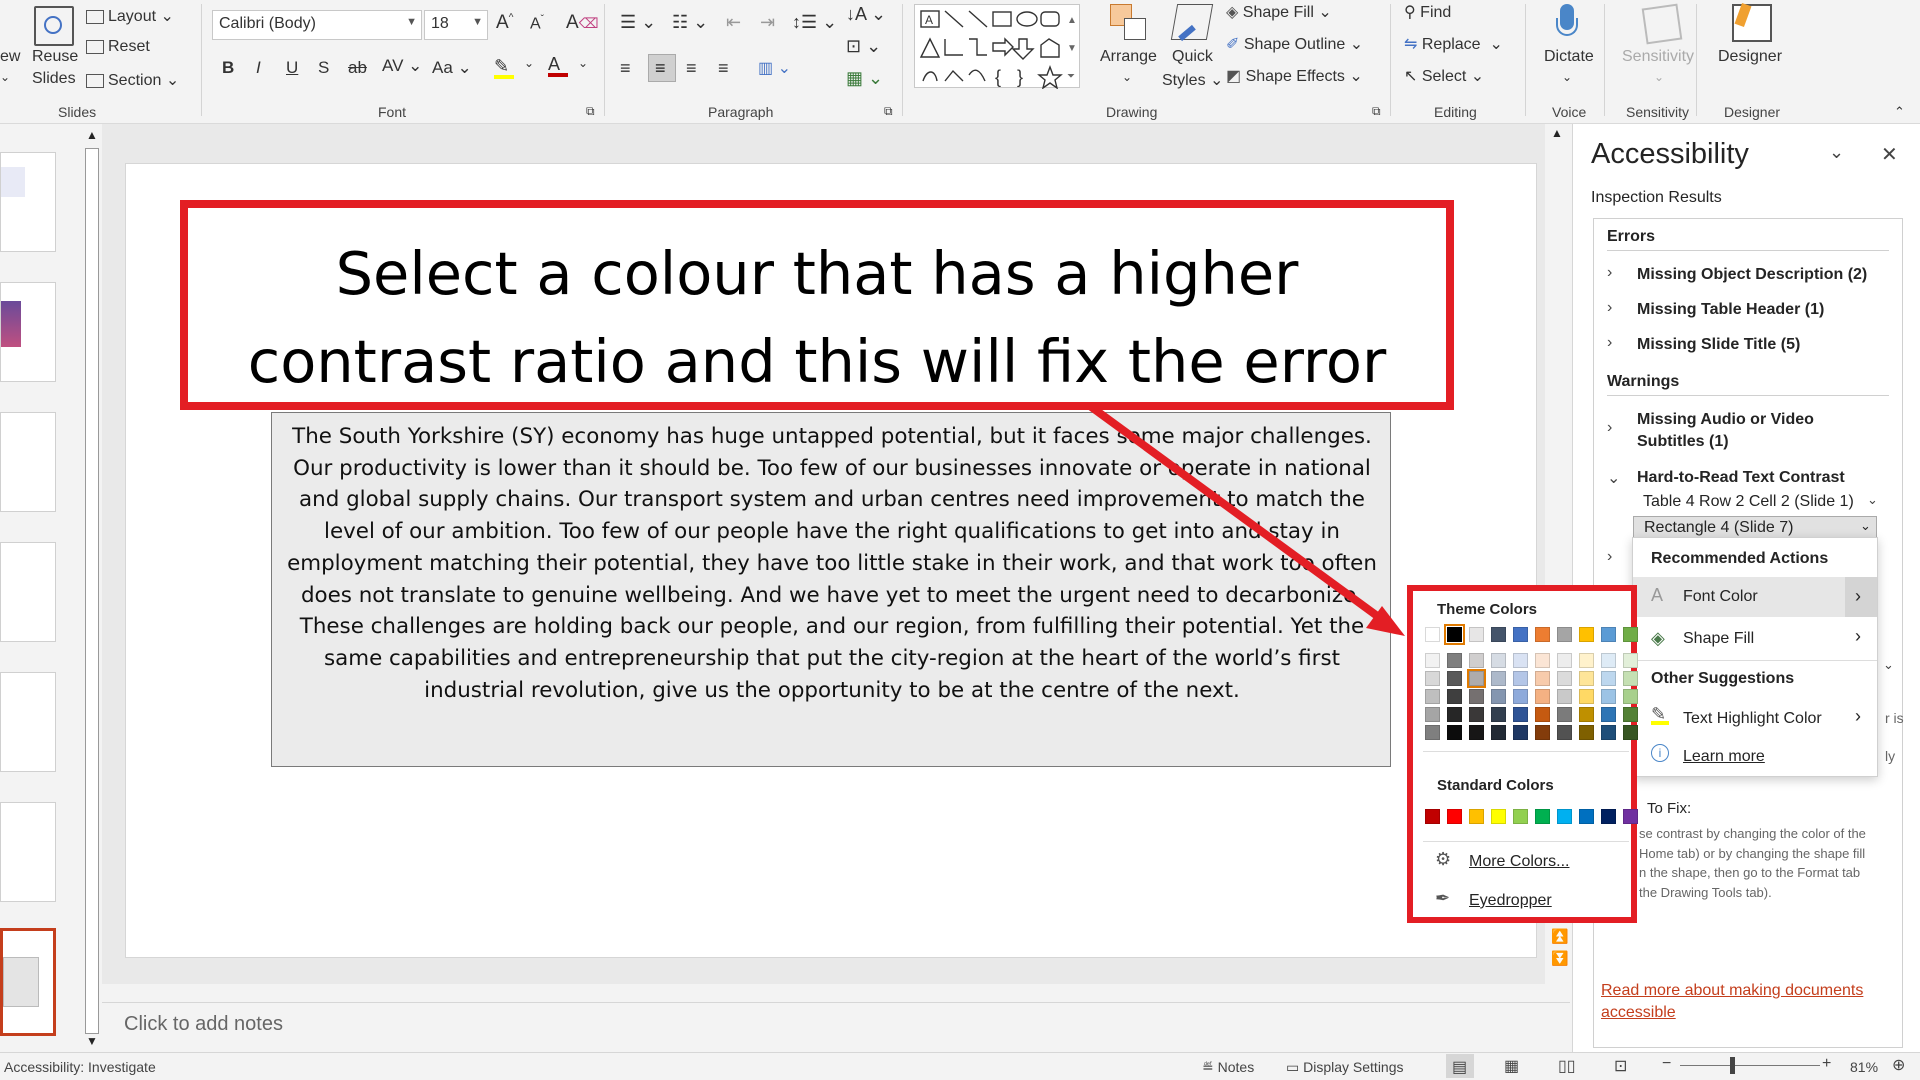 This screenshot has height=1080, width=1920. Describe the element at coordinates (1741, 478) in the screenshot. I see `warning-contrast: Hard-to-Read Text Contrast` at that location.